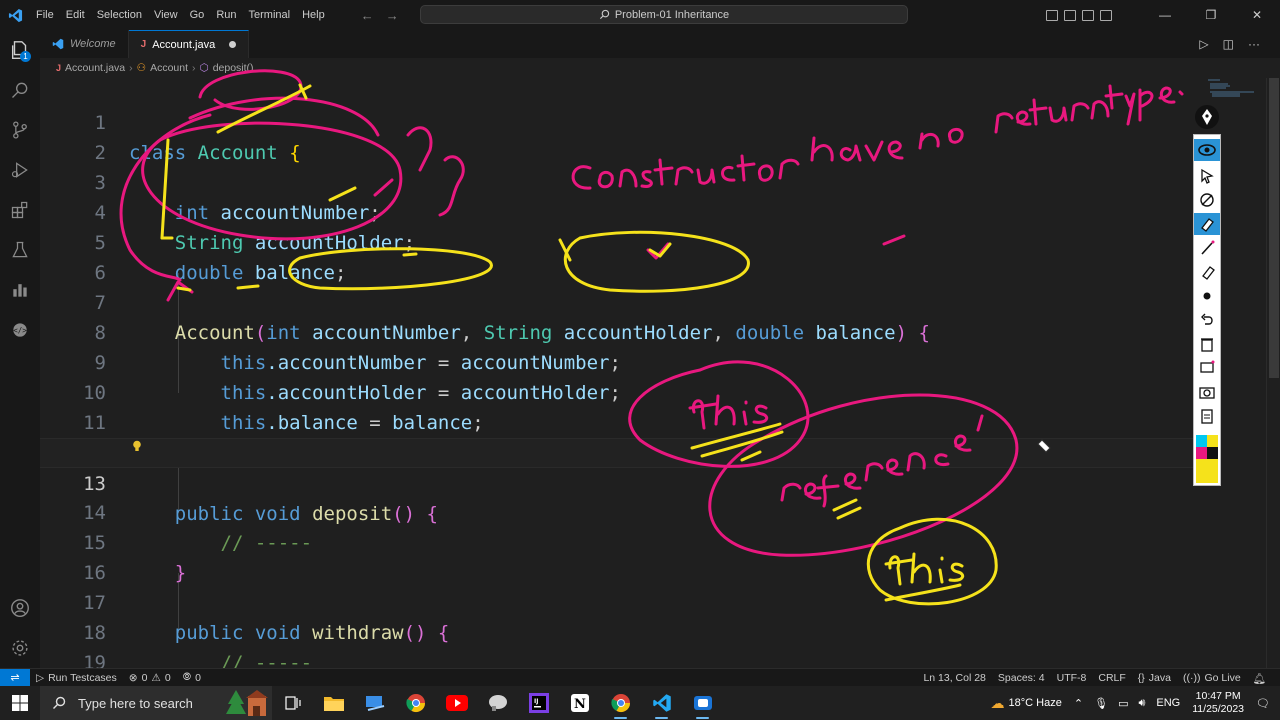 The height and width of the screenshot is (720, 1280). What do you see at coordinates (1106, 15) in the screenshot?
I see `customize-layout-icon` at bounding box center [1106, 15].